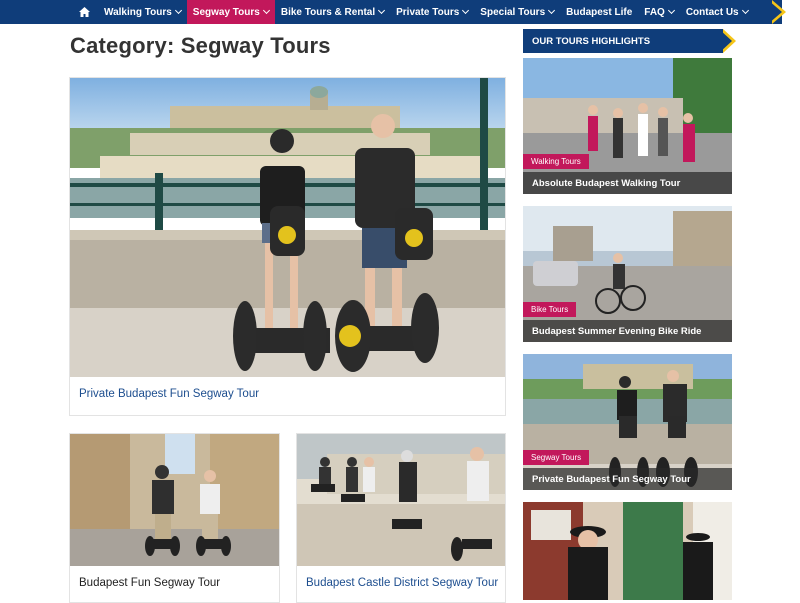 Image resolution: width=800 pixels, height=603 pixels. I want to click on sidebar-header: OUR TOURS HIGHLIGHTS, so click(623, 41).